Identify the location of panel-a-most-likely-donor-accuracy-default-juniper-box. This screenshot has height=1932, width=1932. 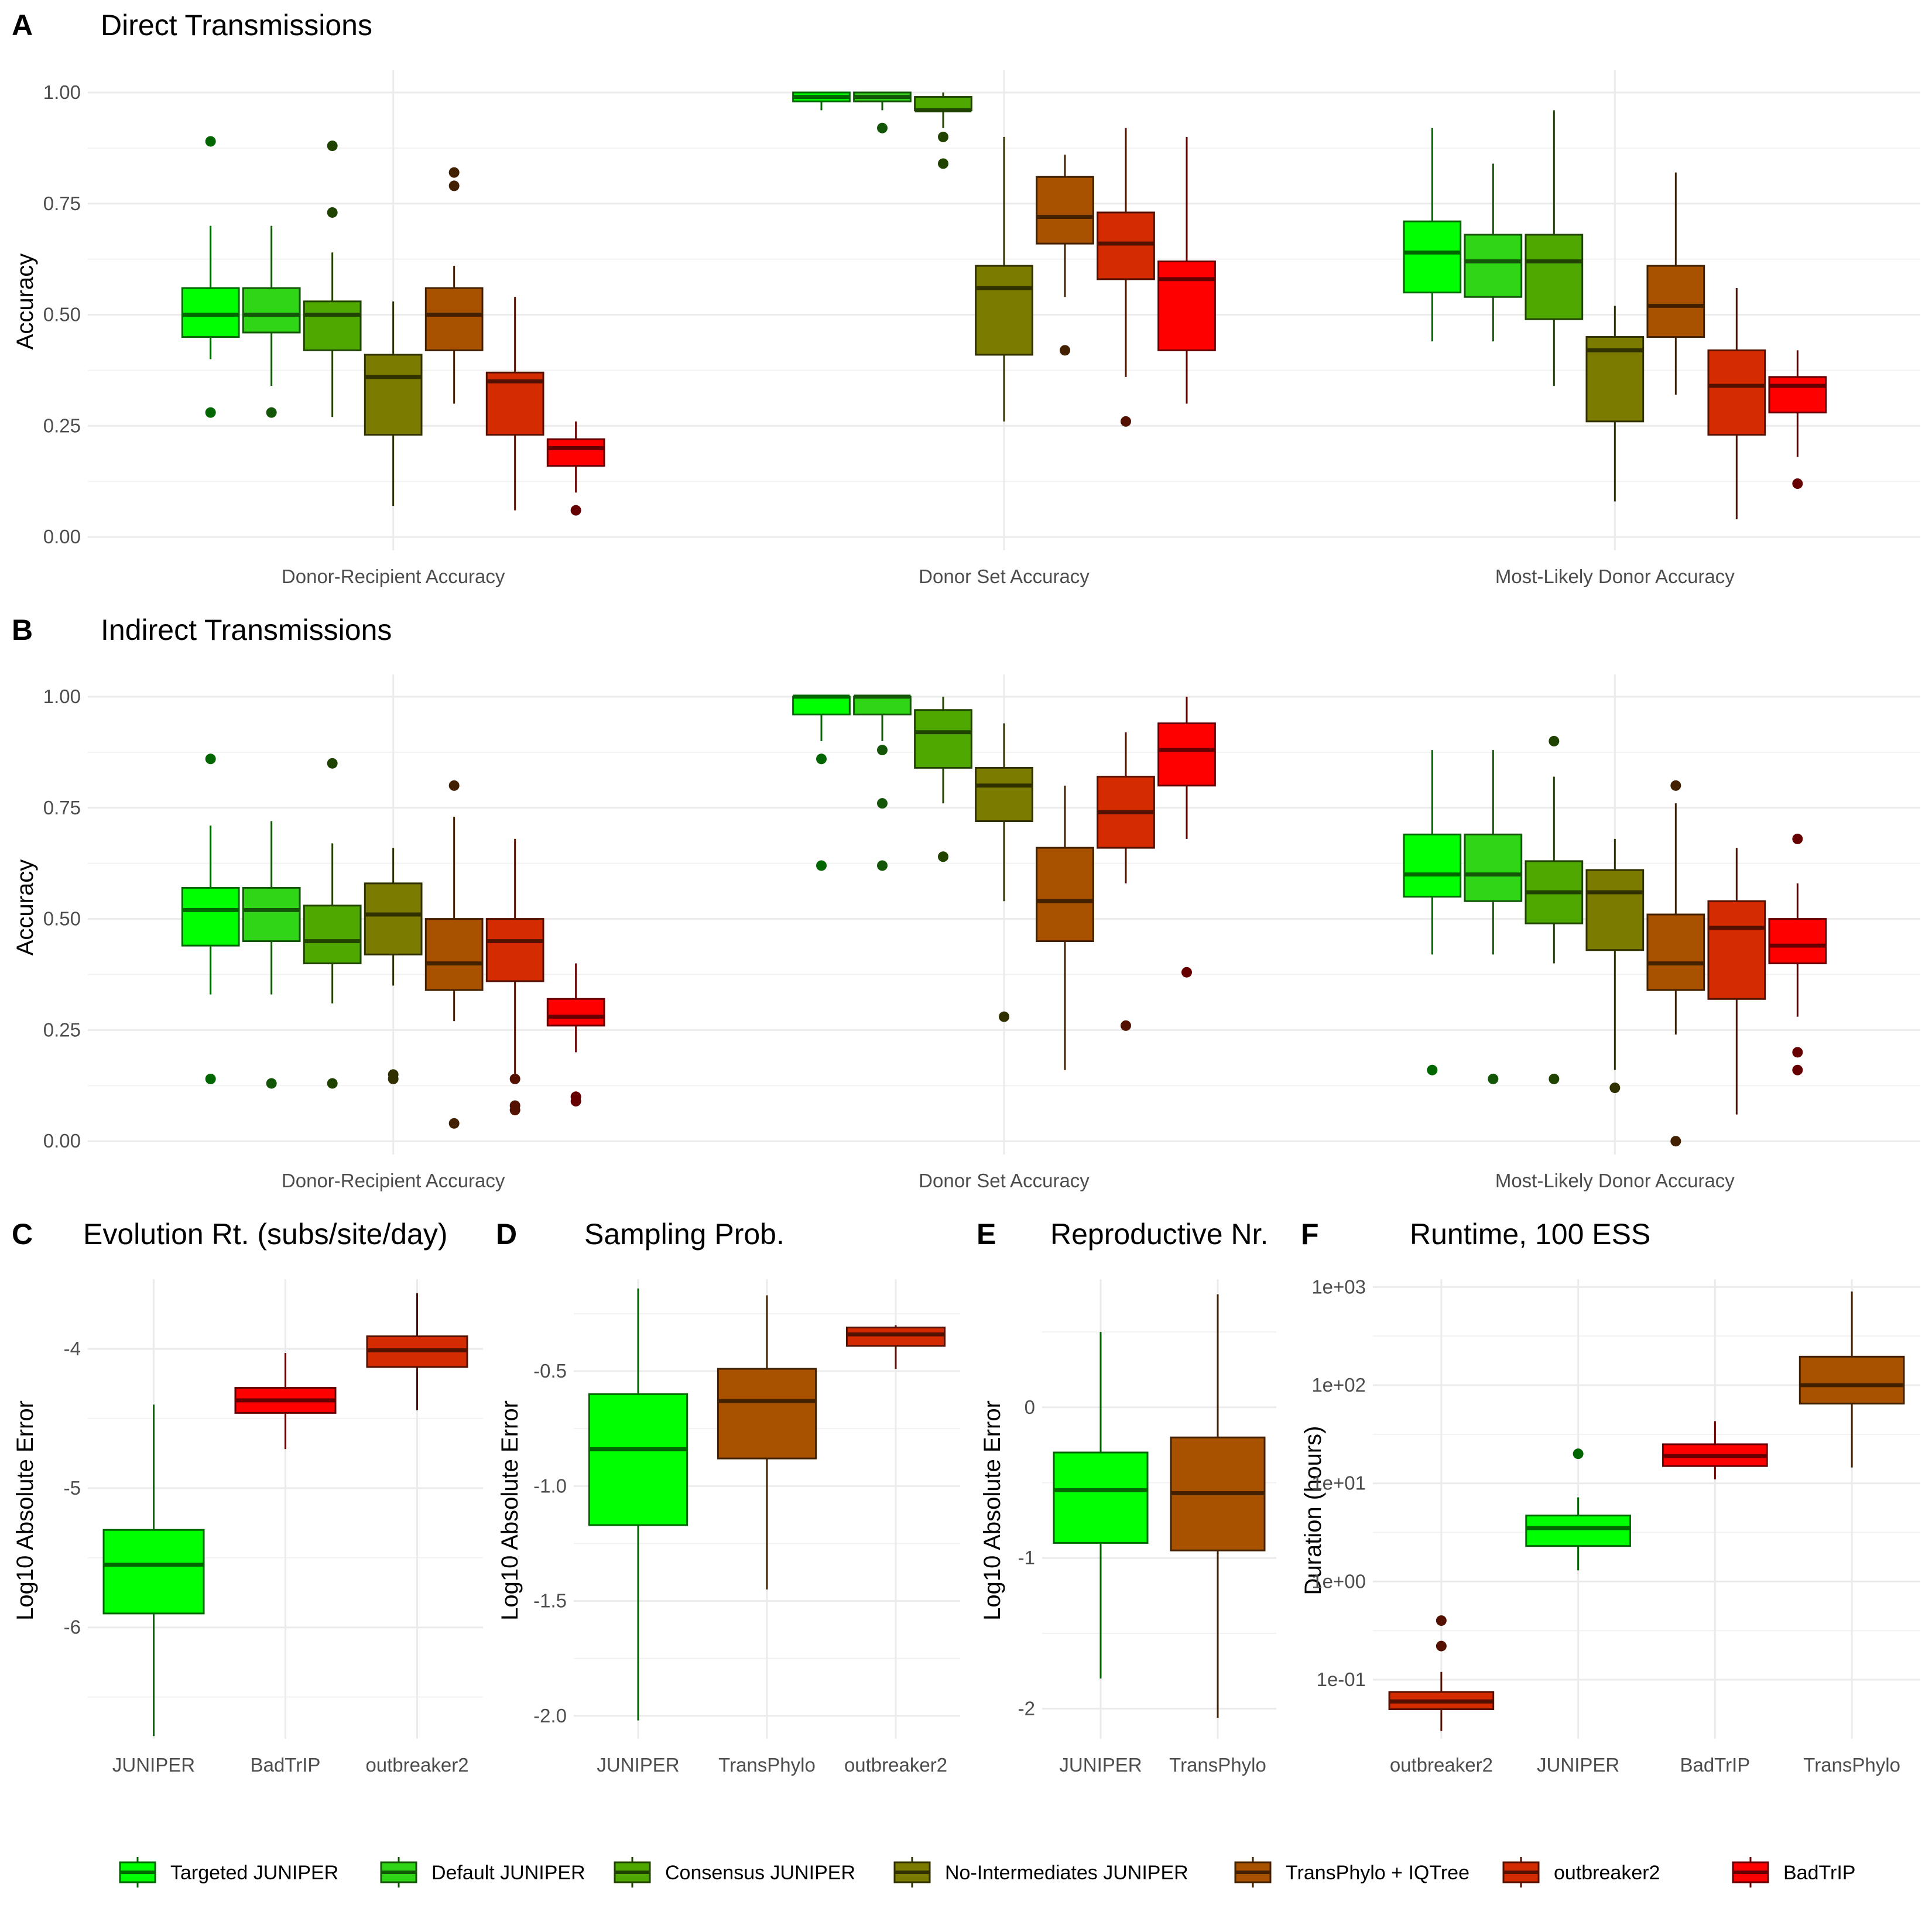
(1493, 266).